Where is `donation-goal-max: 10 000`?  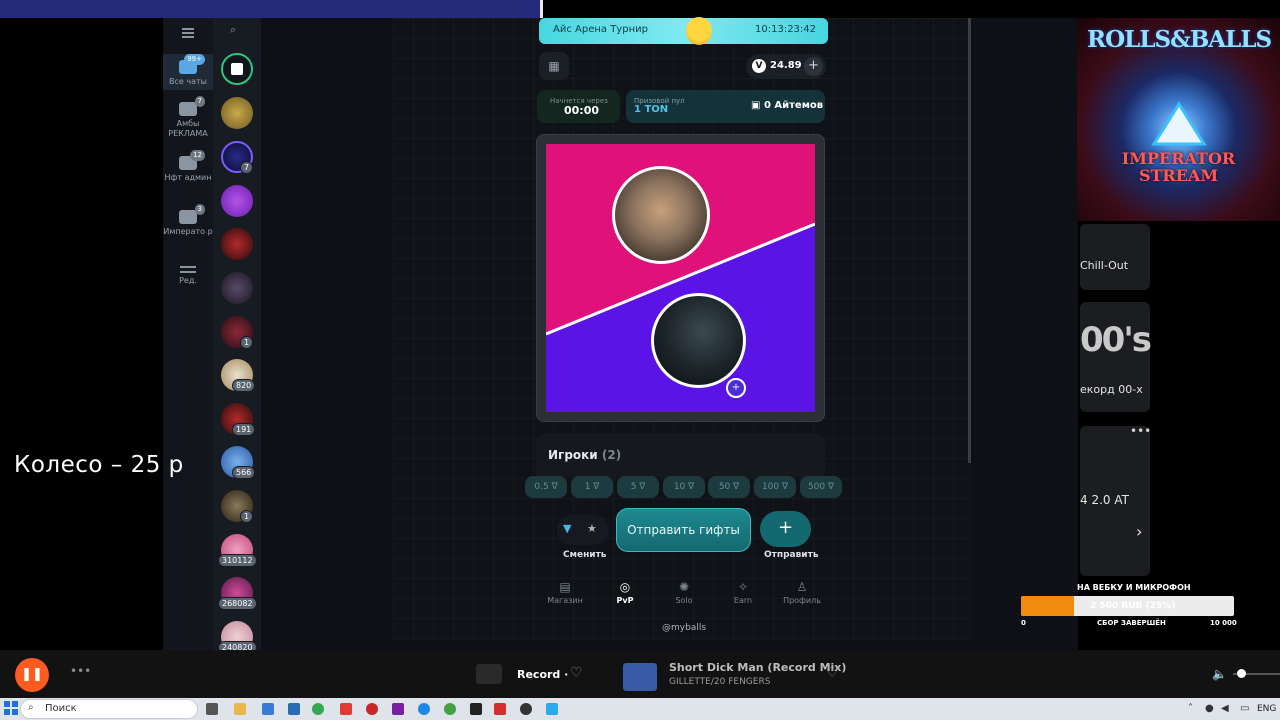
donation-goal-max: 10 000 is located at coordinates (1223, 623).